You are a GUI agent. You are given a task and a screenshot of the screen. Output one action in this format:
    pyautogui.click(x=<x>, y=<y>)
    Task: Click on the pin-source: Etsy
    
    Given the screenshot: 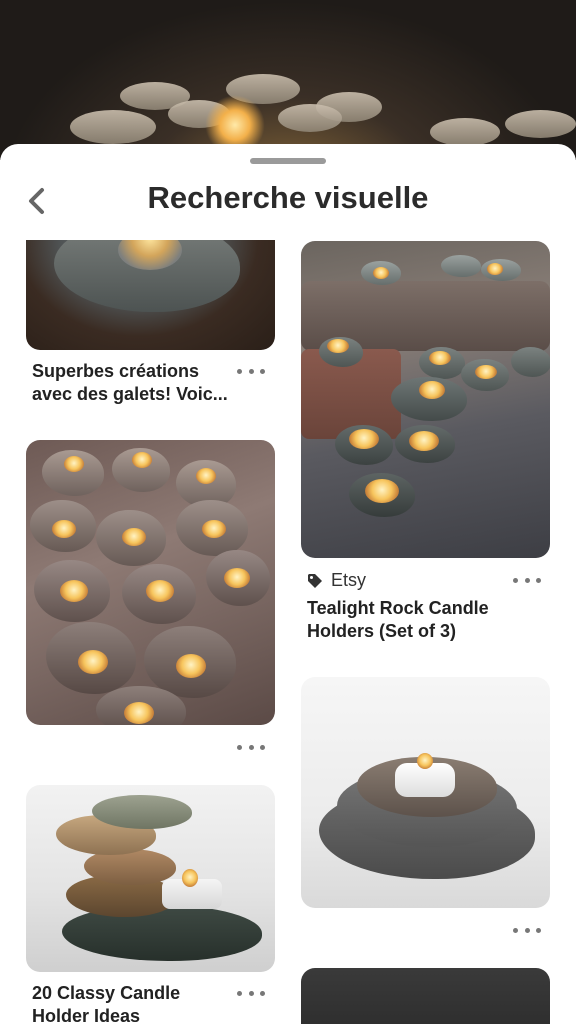 What is the action you would take?
    pyautogui.click(x=336, y=580)
    